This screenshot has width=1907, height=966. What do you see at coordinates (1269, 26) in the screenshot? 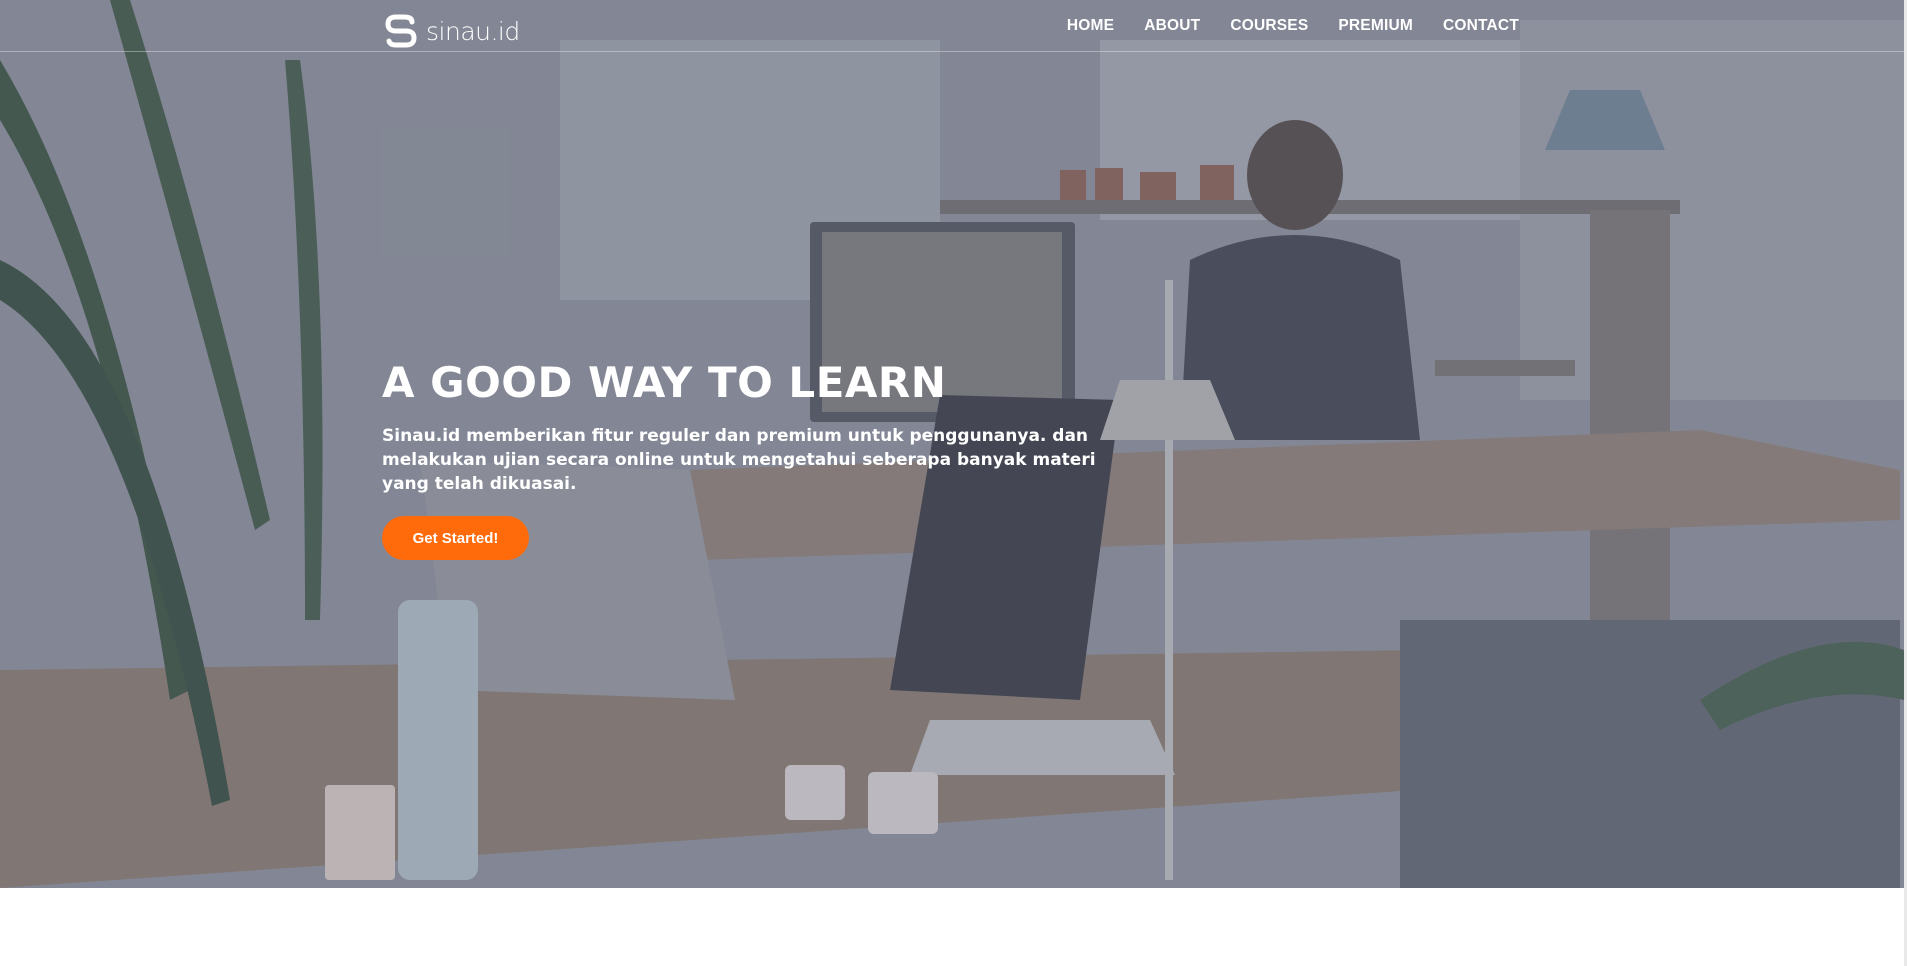
I see `nav-courses-link: COURSES` at bounding box center [1269, 26].